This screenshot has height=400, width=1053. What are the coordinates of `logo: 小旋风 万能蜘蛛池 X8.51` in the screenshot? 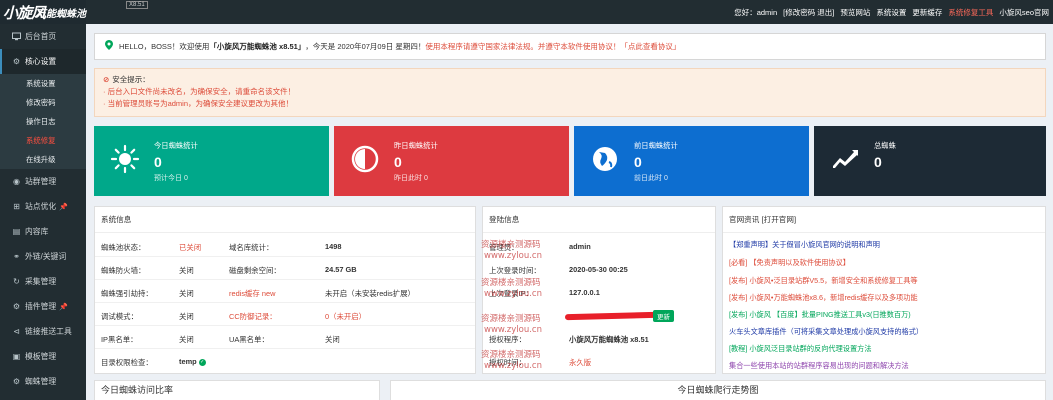 It's located at (74, 12).